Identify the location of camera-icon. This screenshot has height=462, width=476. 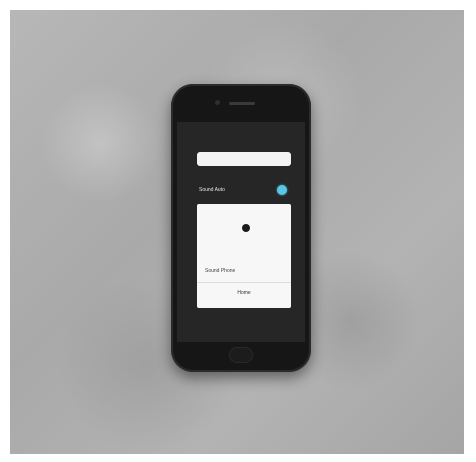
(217, 102).